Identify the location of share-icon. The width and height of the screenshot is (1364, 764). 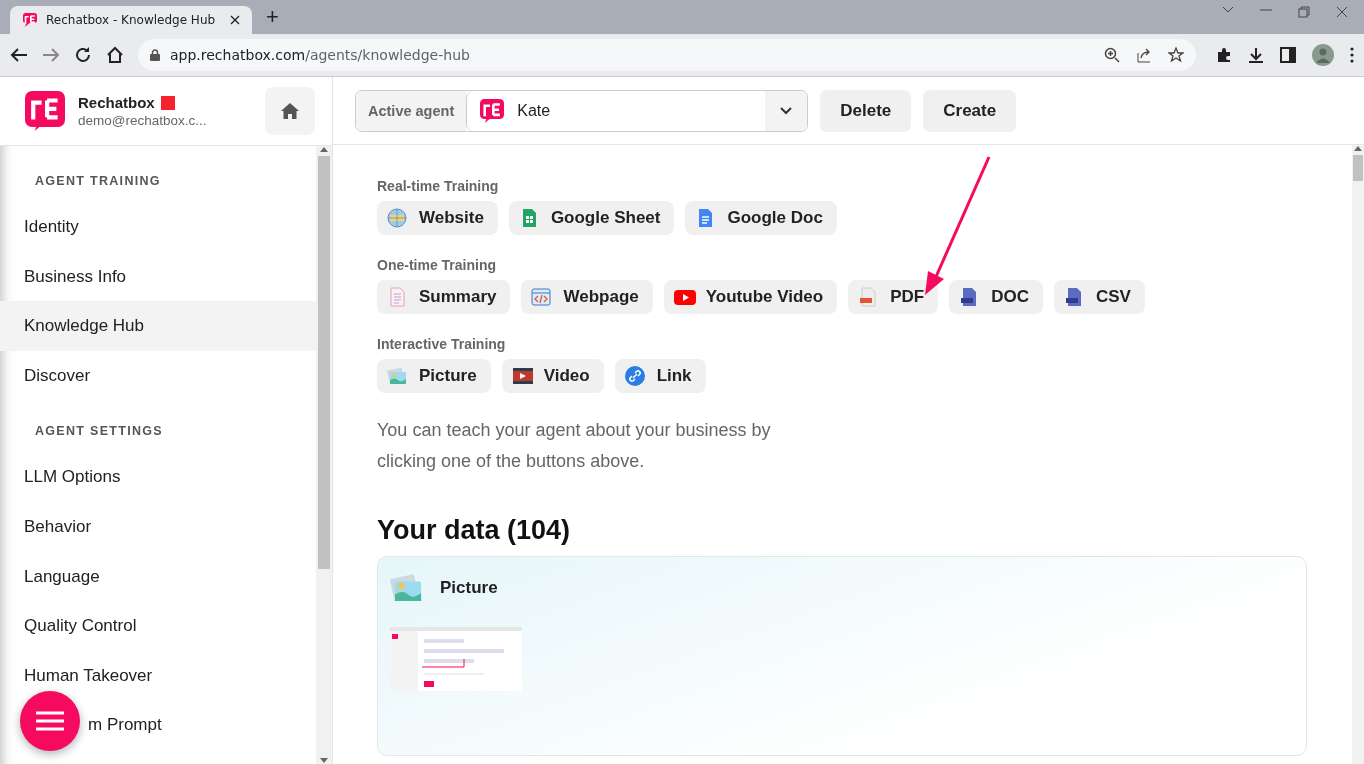
(1144, 55).